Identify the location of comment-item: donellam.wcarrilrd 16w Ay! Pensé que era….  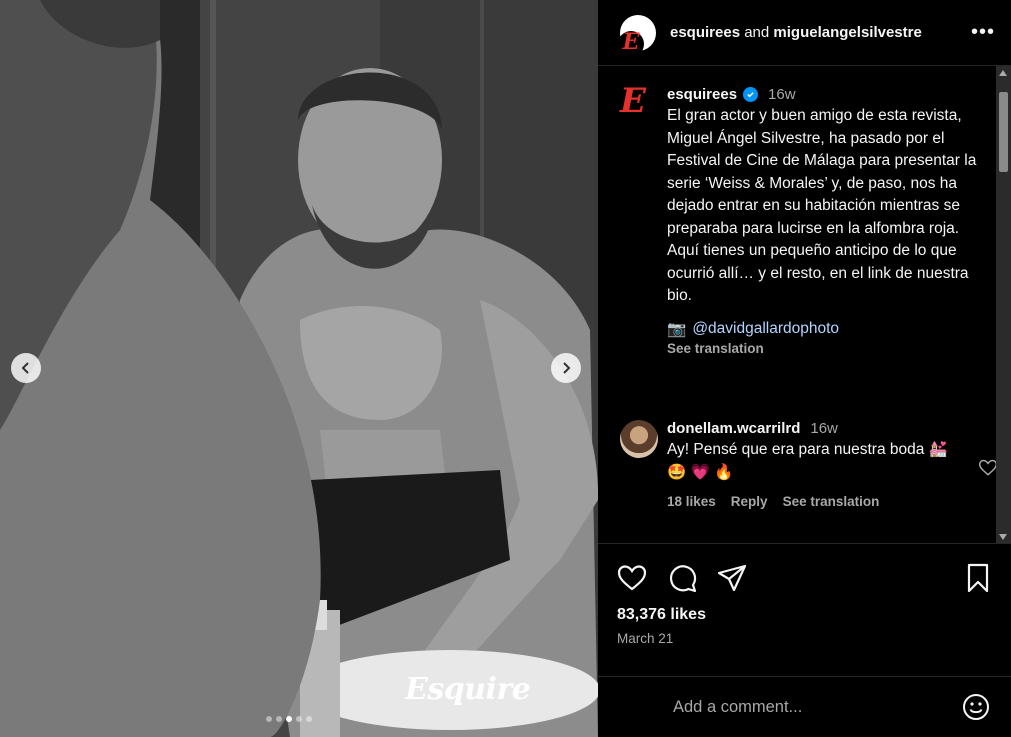
(809, 464).